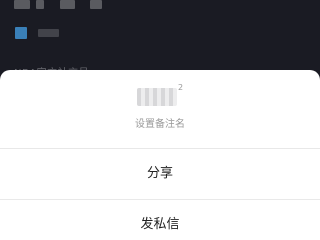  I want to click on blurred-tag, so click(48, 33).